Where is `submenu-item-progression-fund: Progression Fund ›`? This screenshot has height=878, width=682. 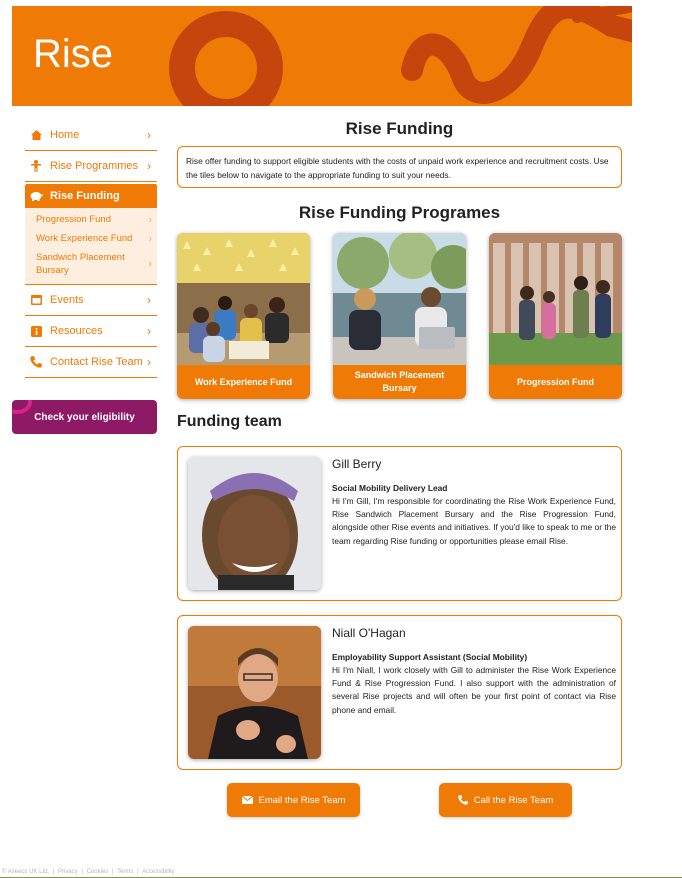
submenu-item-progression-fund: Progression Fund › is located at coordinates (91, 219).